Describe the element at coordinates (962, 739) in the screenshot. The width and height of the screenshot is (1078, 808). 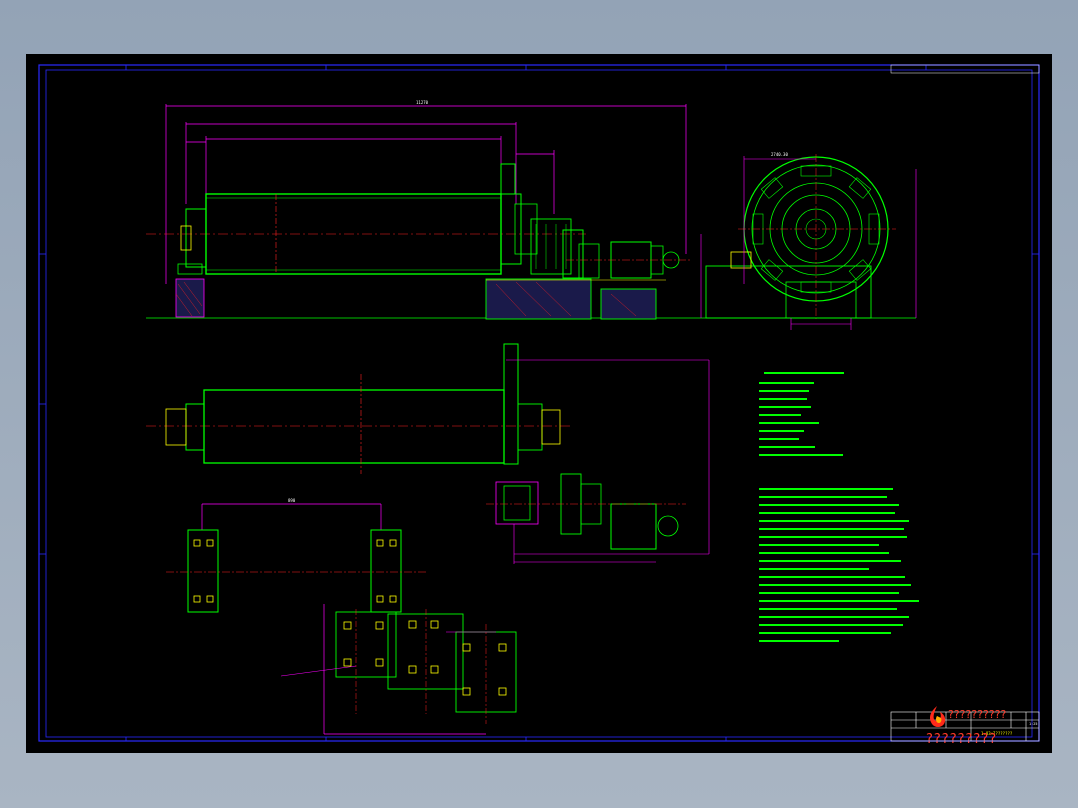
I see `logo-subtitle: ?????????` at that location.